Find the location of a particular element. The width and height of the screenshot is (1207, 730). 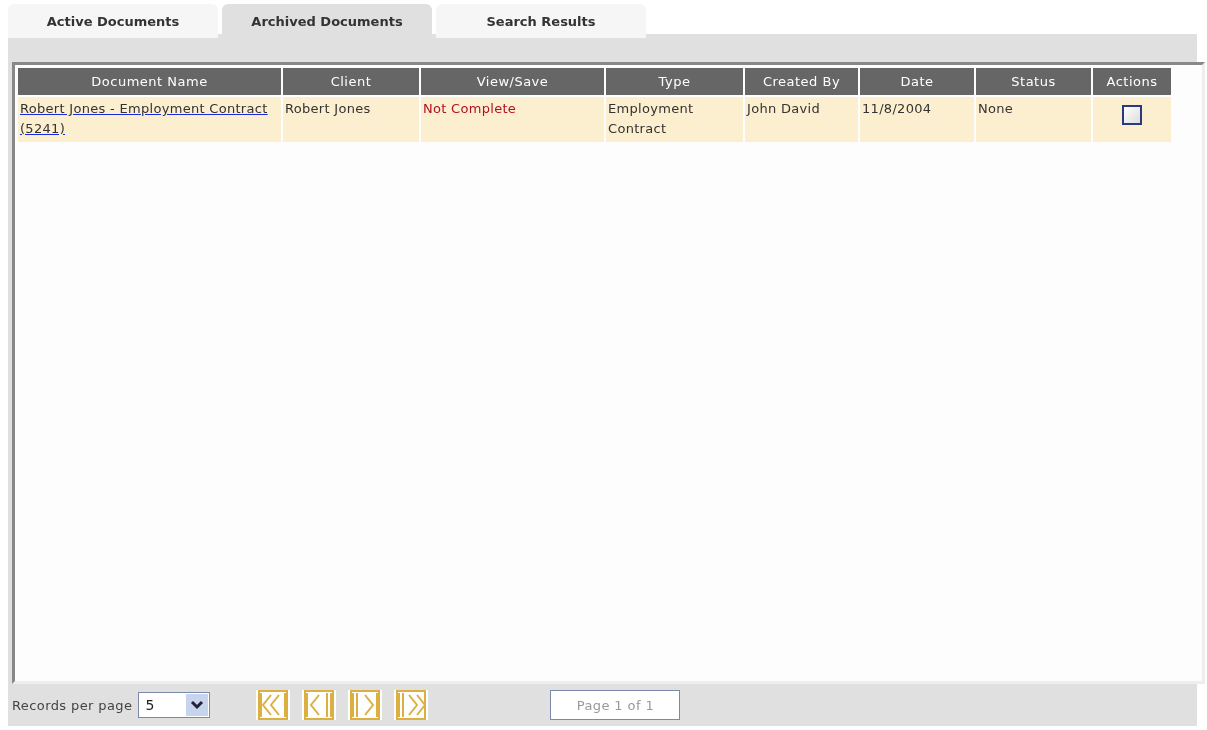

table-cell: Robert Jones is located at coordinates (328, 108).